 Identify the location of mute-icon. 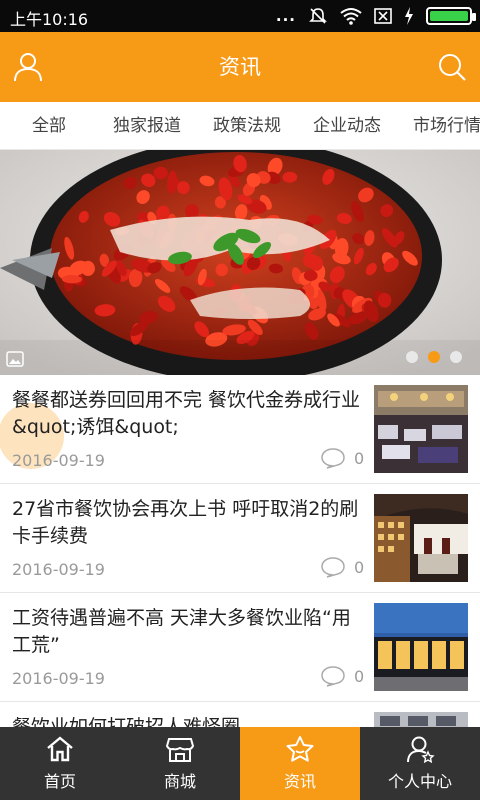
(318, 16).